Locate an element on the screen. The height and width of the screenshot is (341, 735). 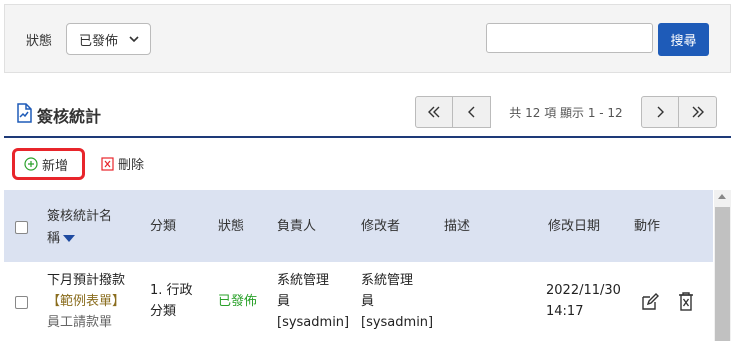
double-chevron-left-icon is located at coordinates (434, 112).